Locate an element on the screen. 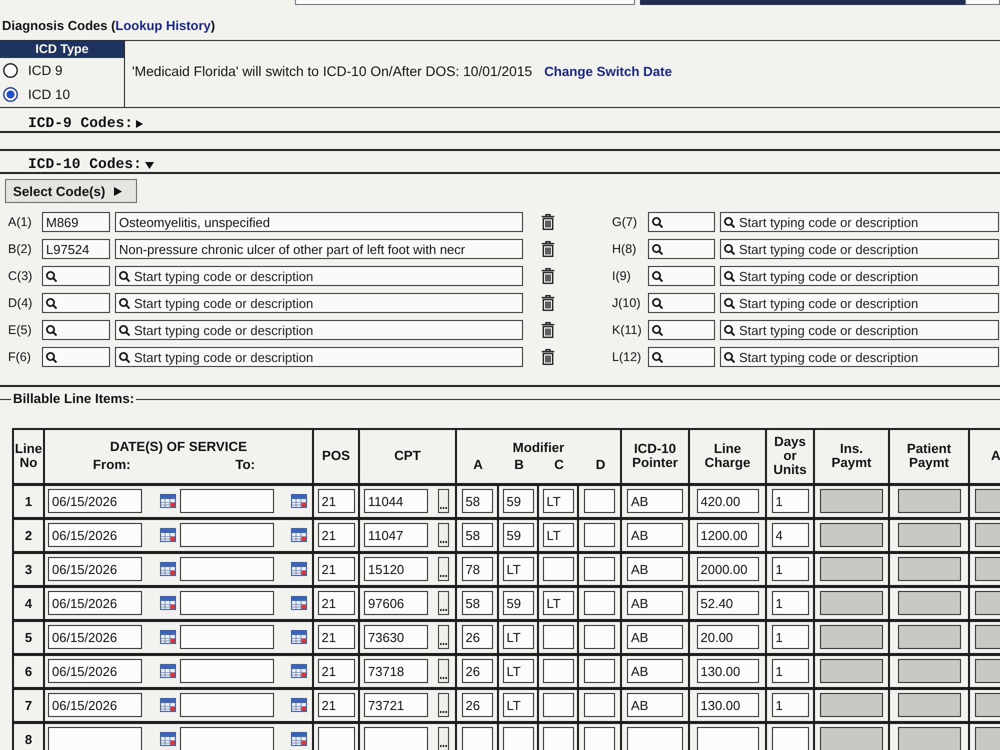 The image size is (1000, 750). caret-right-icon is located at coordinates (140, 124).